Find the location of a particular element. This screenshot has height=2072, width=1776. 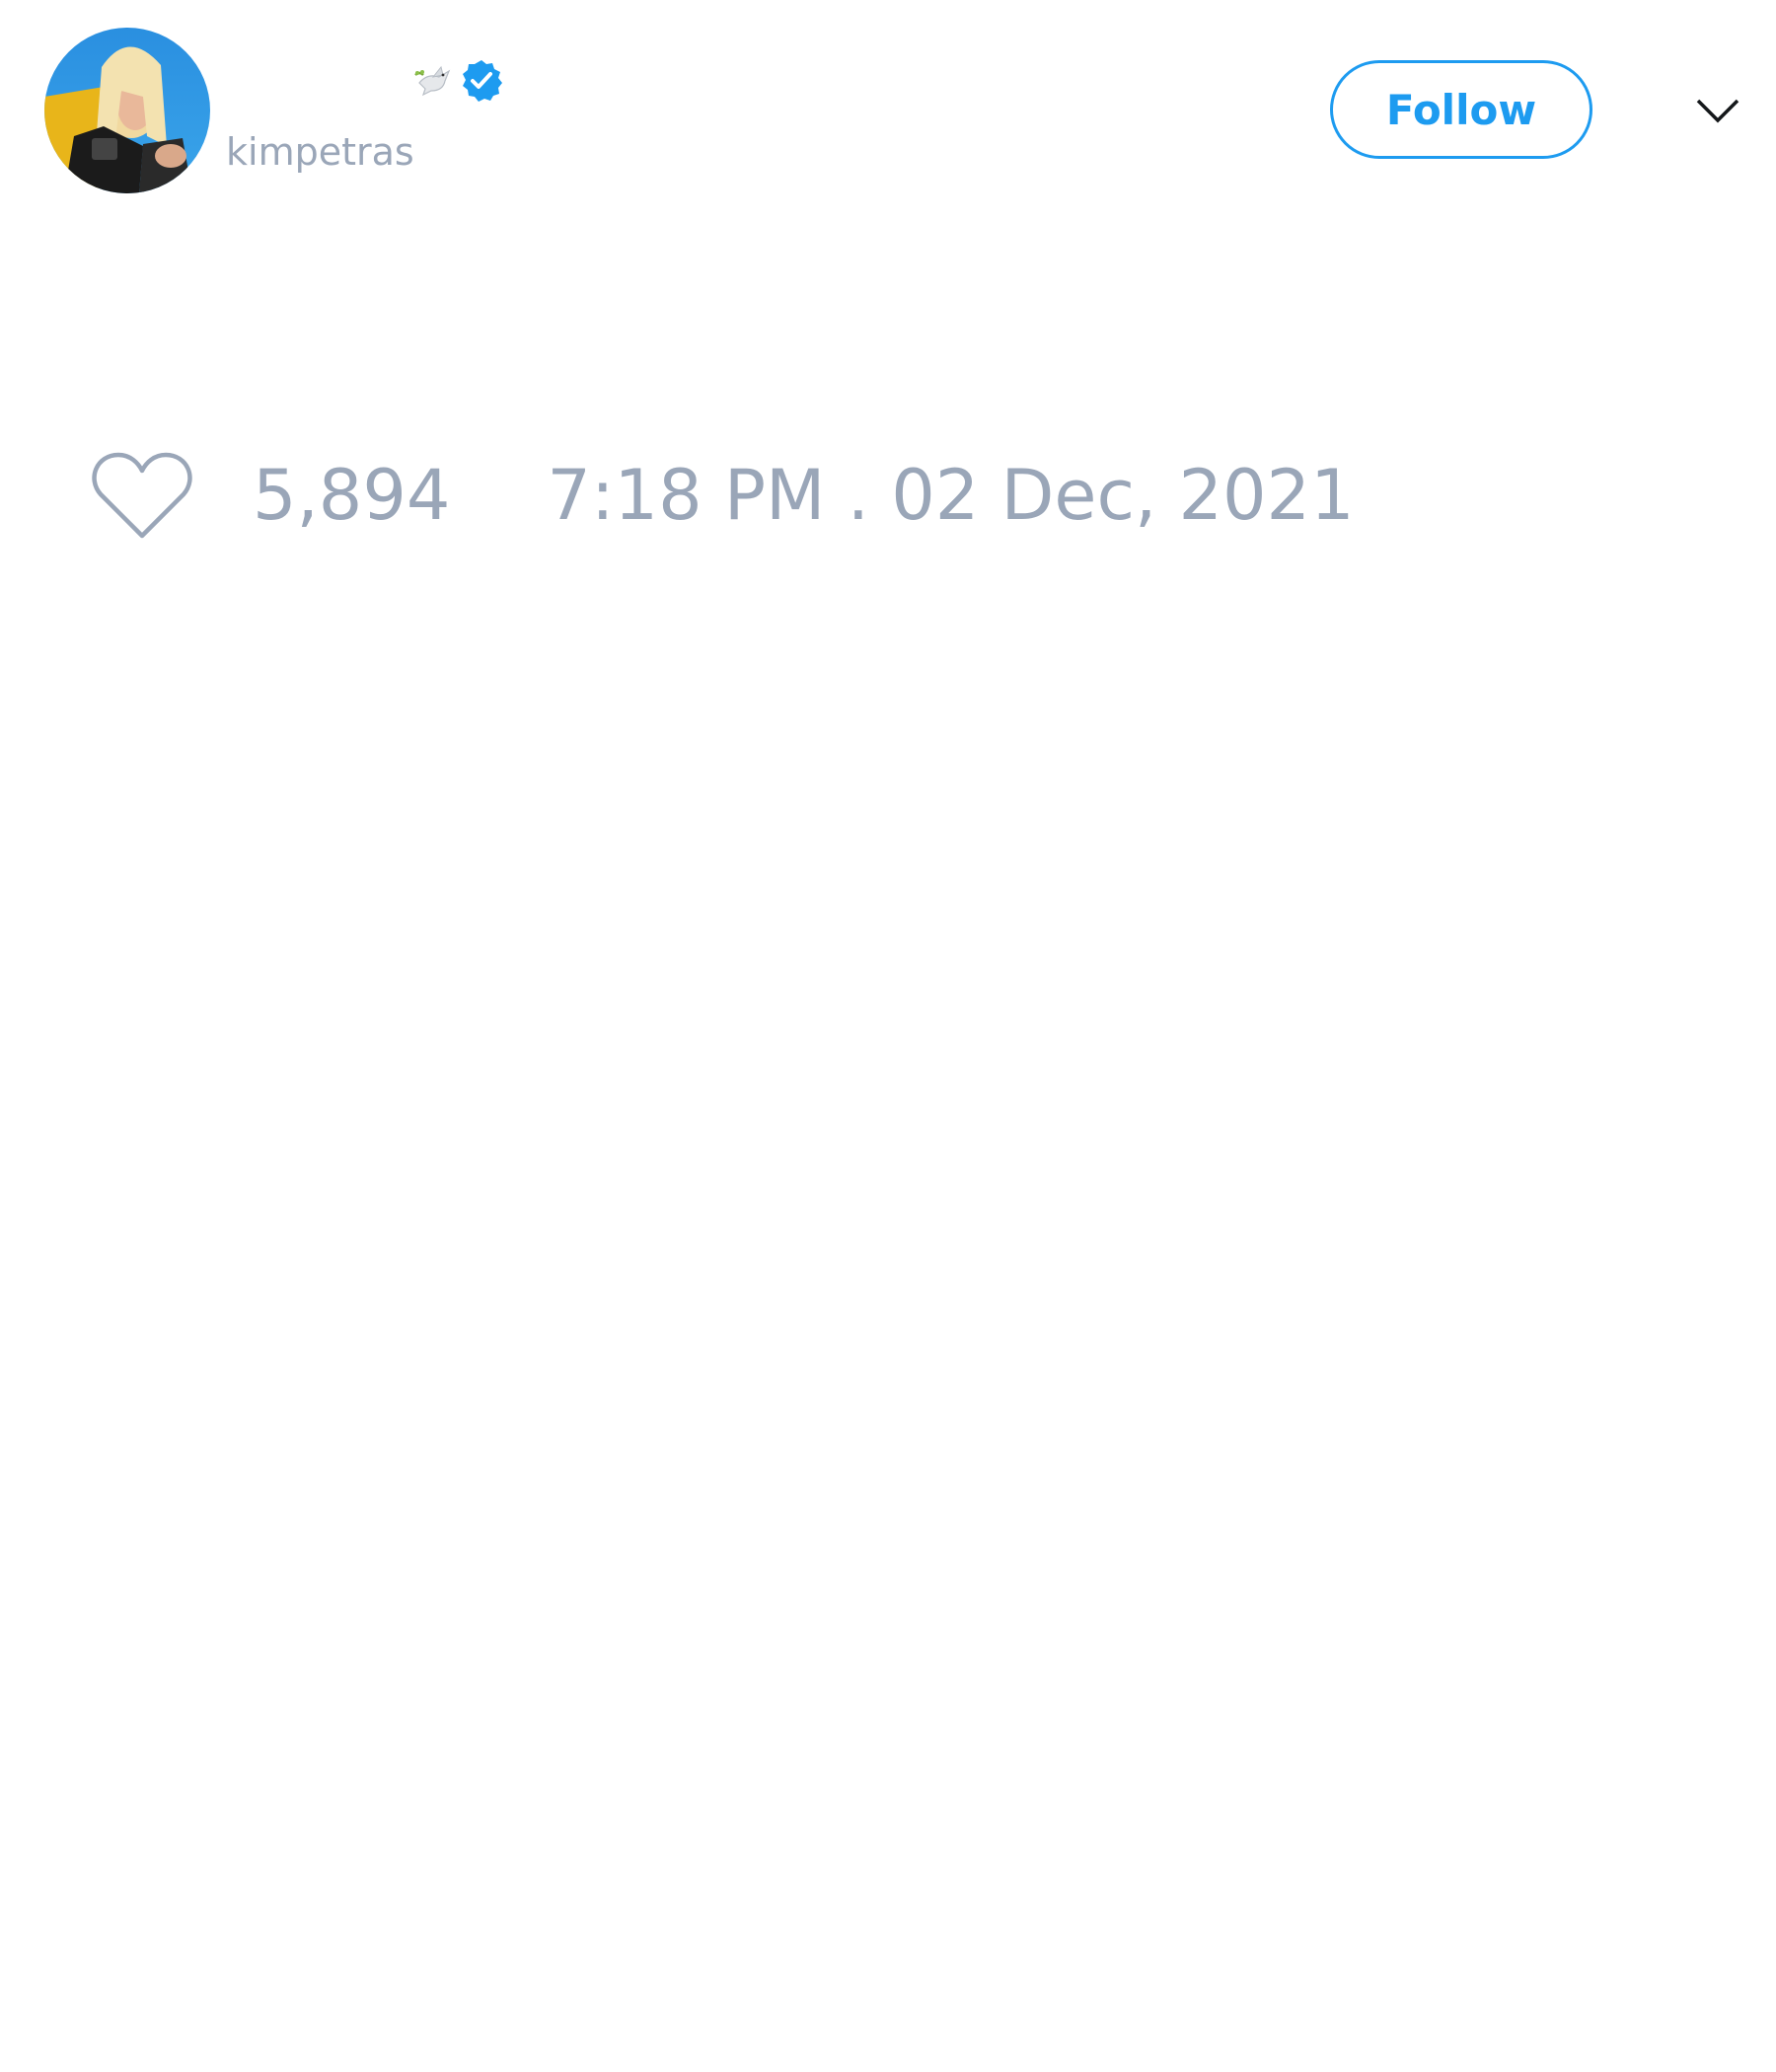

like-count: 5,894 is located at coordinates (352, 496).